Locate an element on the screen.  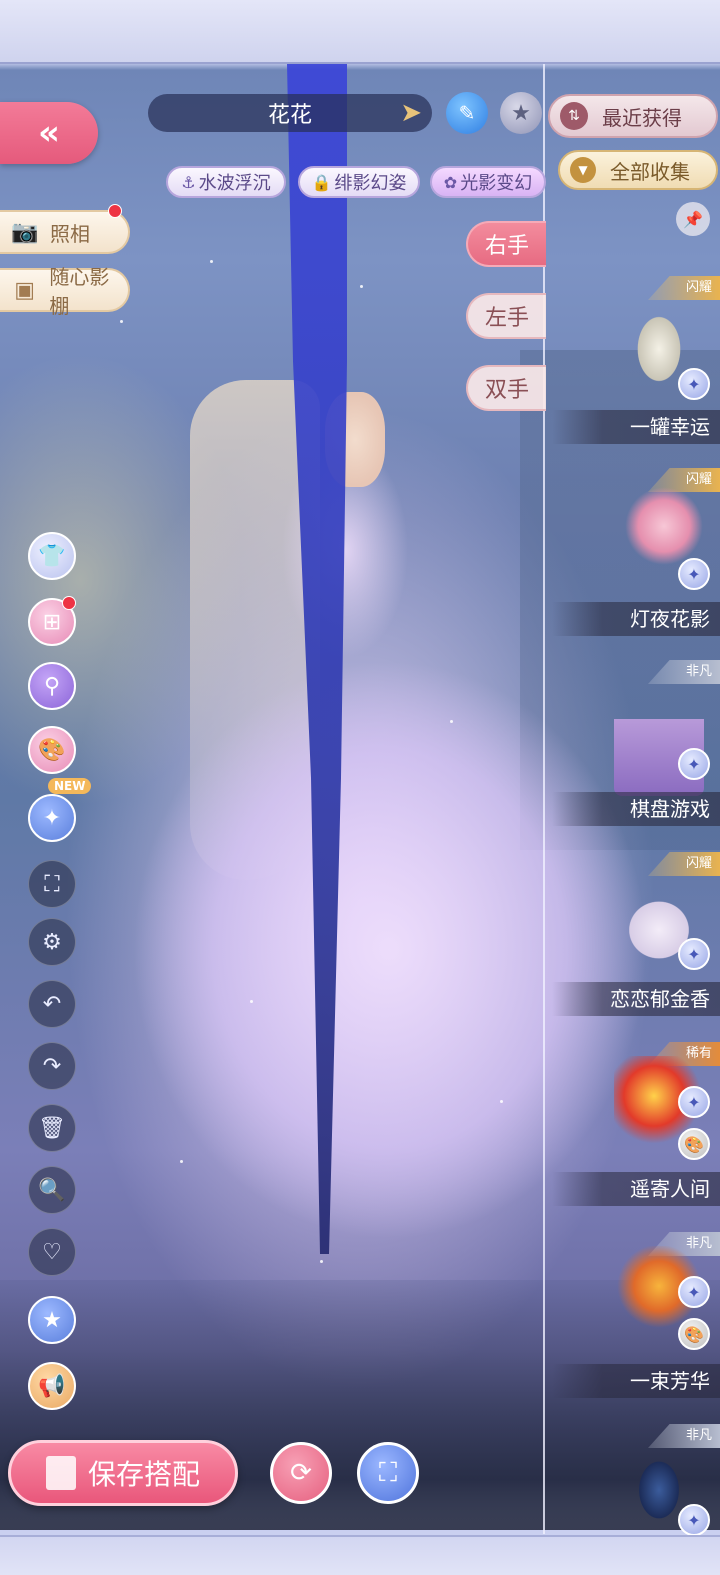
undo-button: ↶ is located at coordinates (52, 1004).